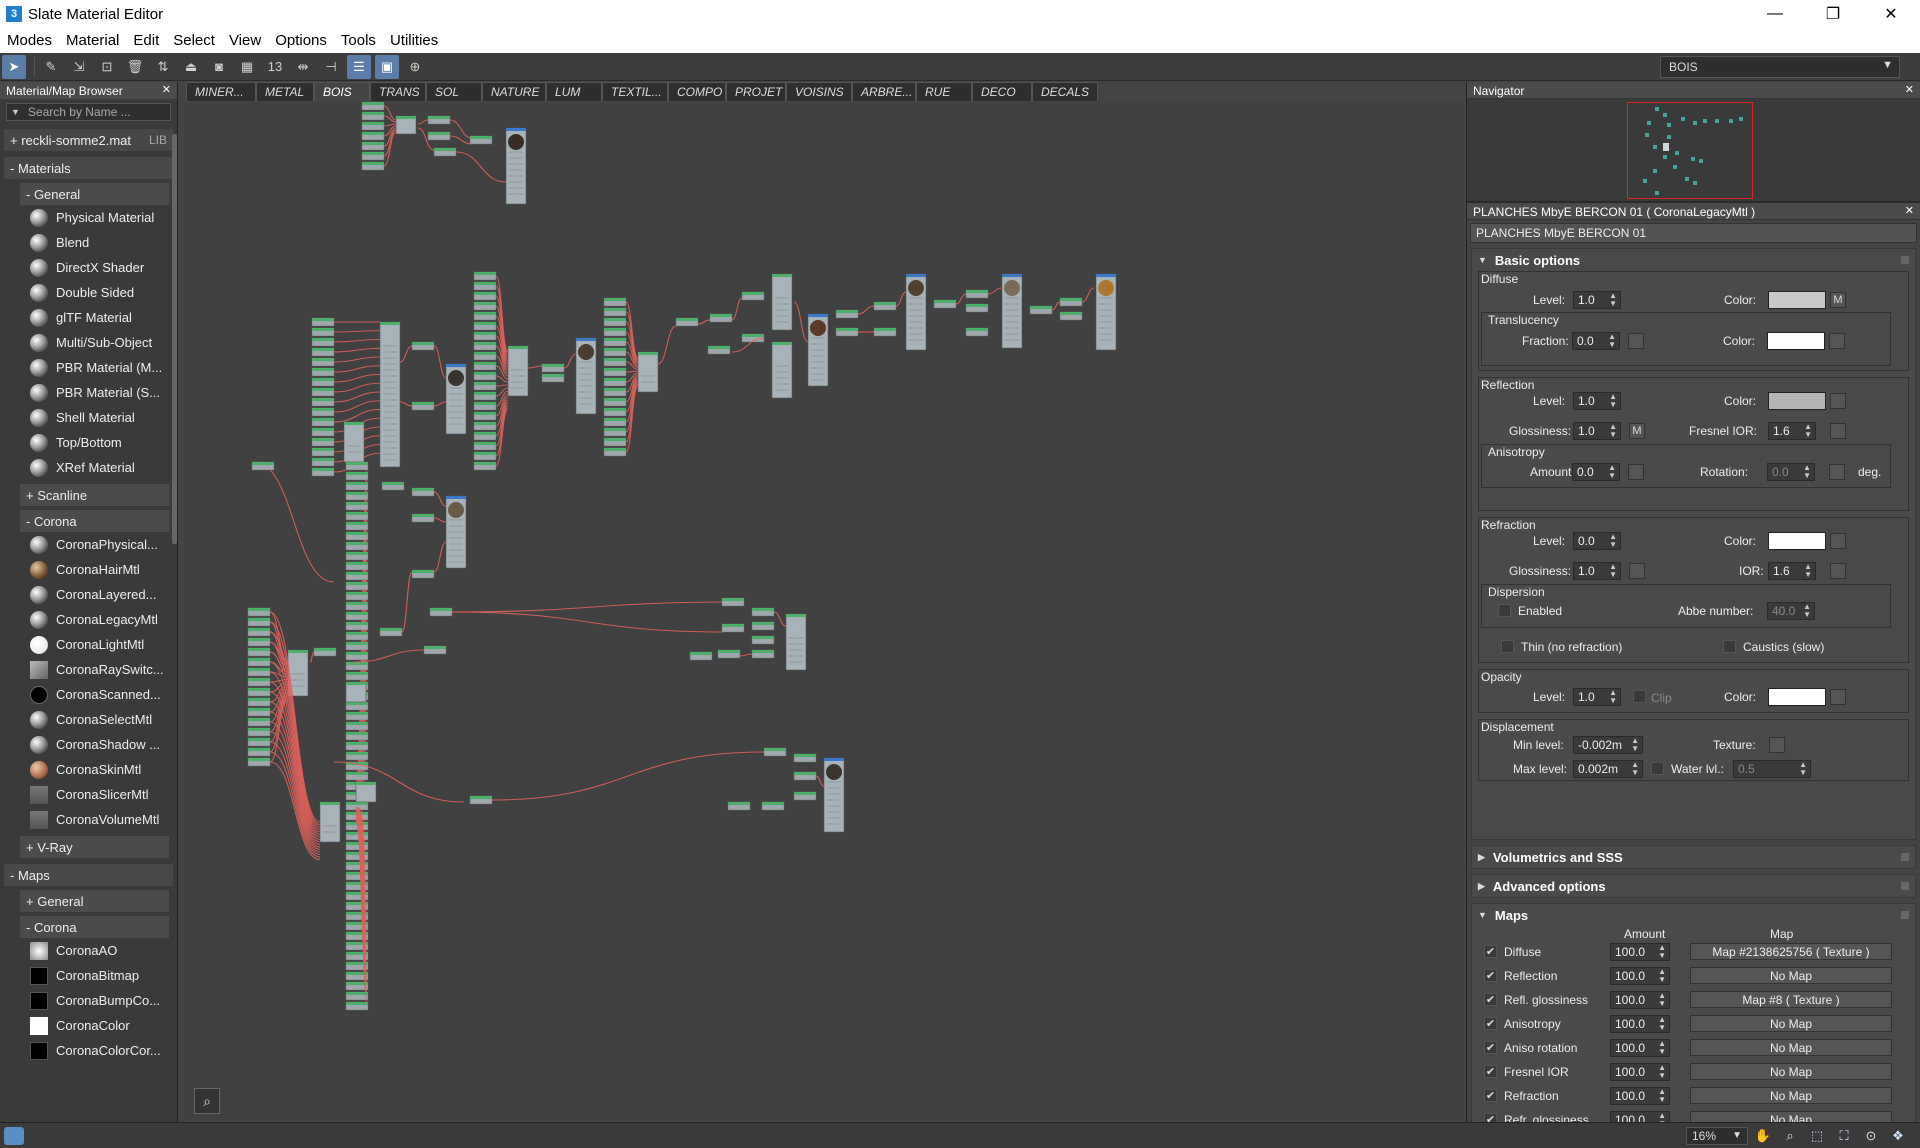 The image size is (1920, 1148). I want to click on opacity-map-button, so click(1838, 697).